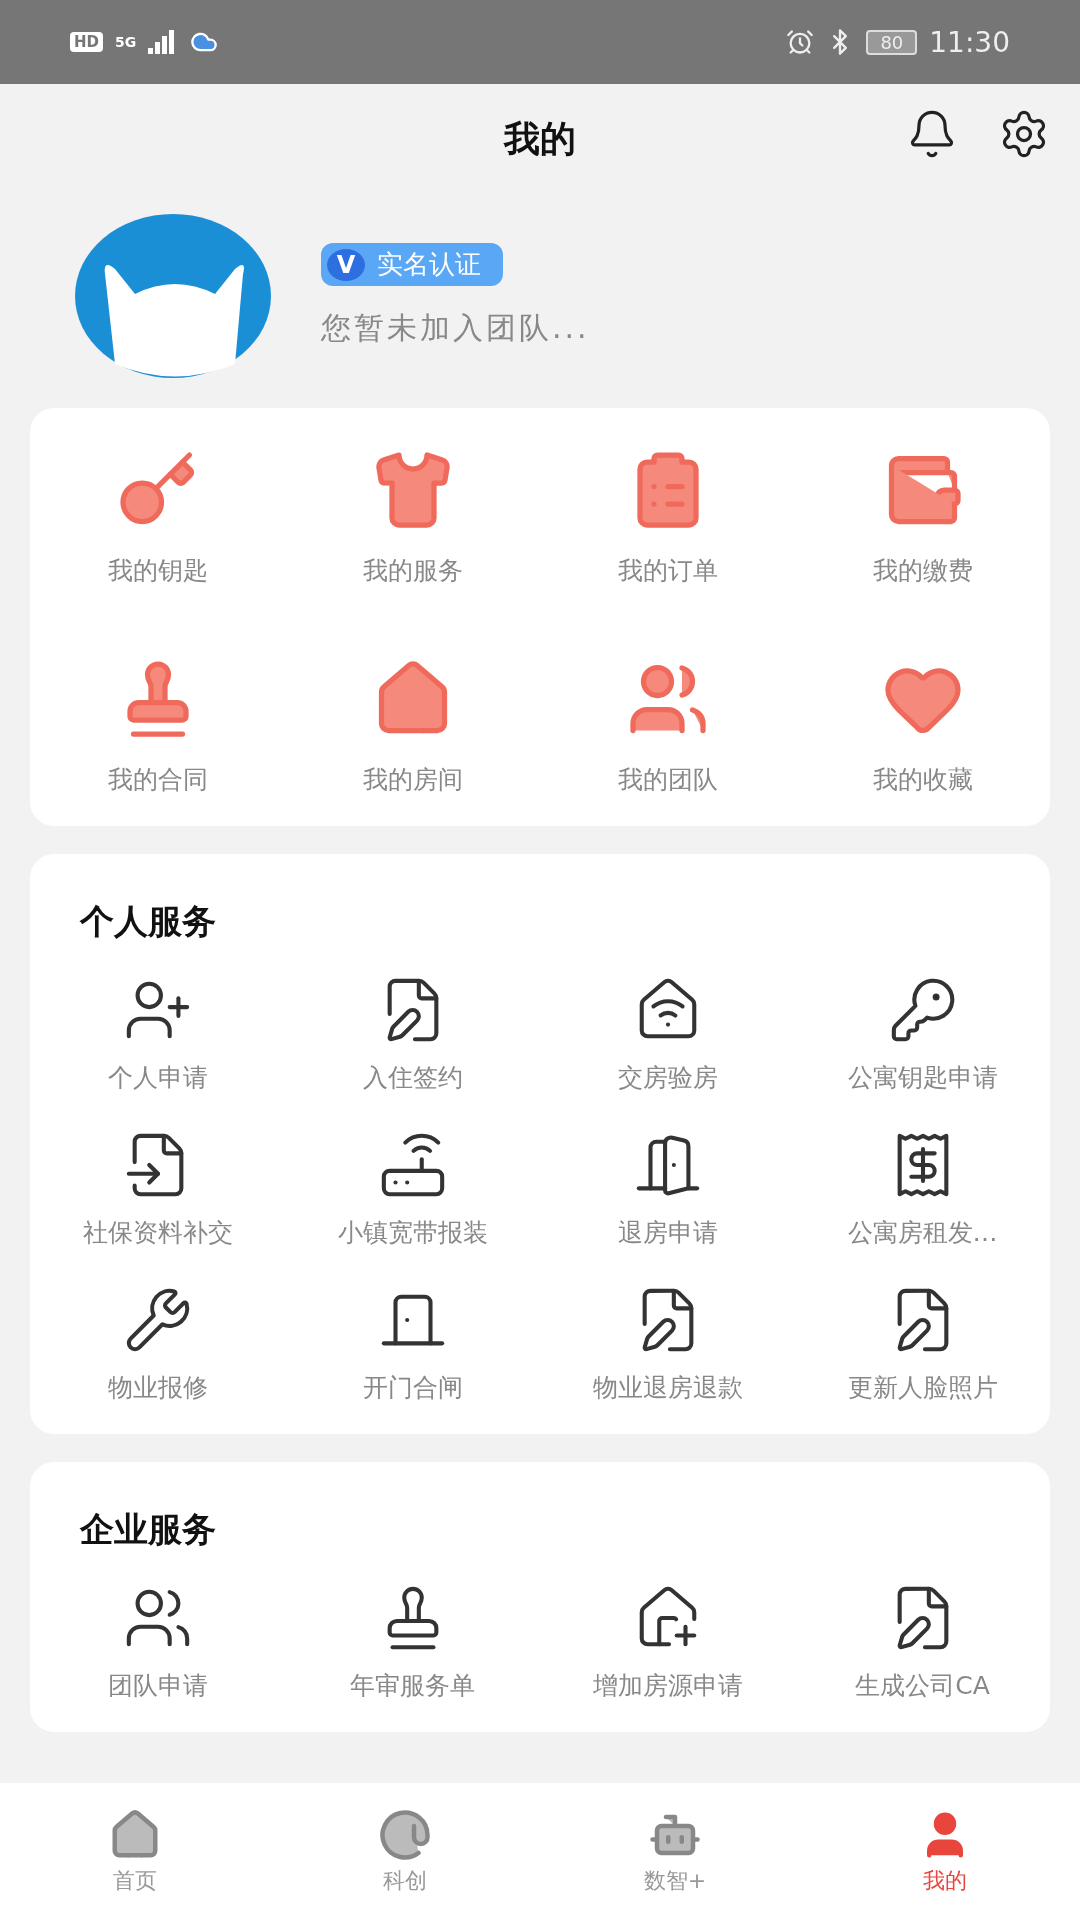  Describe the element at coordinates (157, 1077) in the screenshot. I see `service-label: 个人申请` at that location.